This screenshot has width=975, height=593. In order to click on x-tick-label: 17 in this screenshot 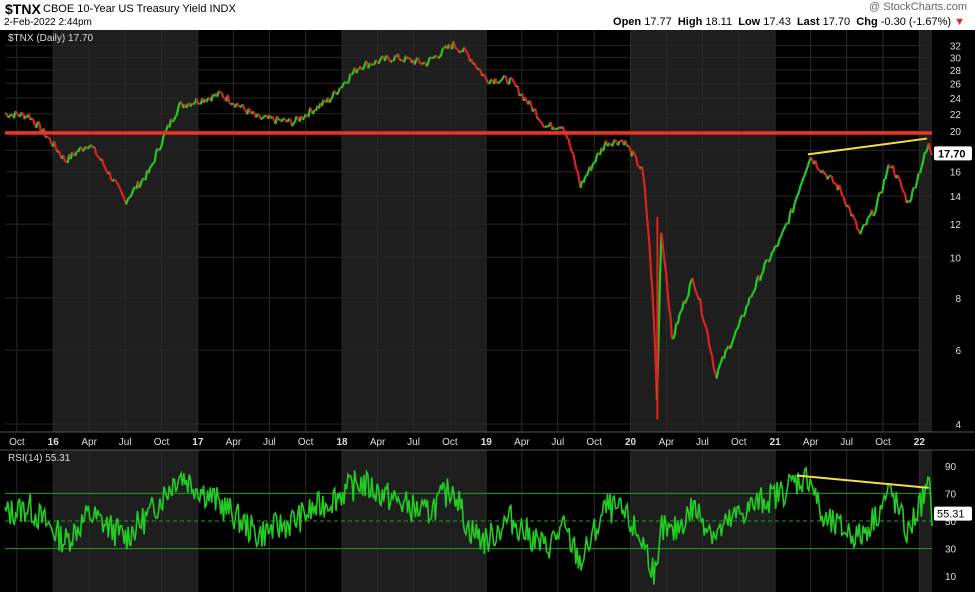, I will do `click(198, 442)`.